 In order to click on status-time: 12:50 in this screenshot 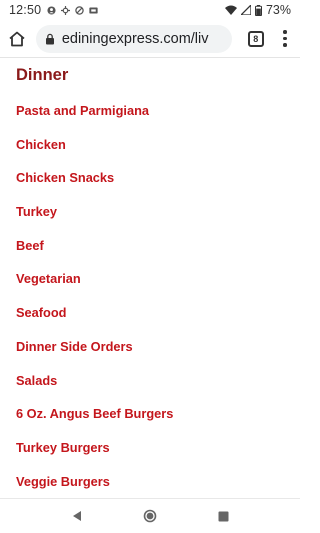, I will do `click(25, 10)`.